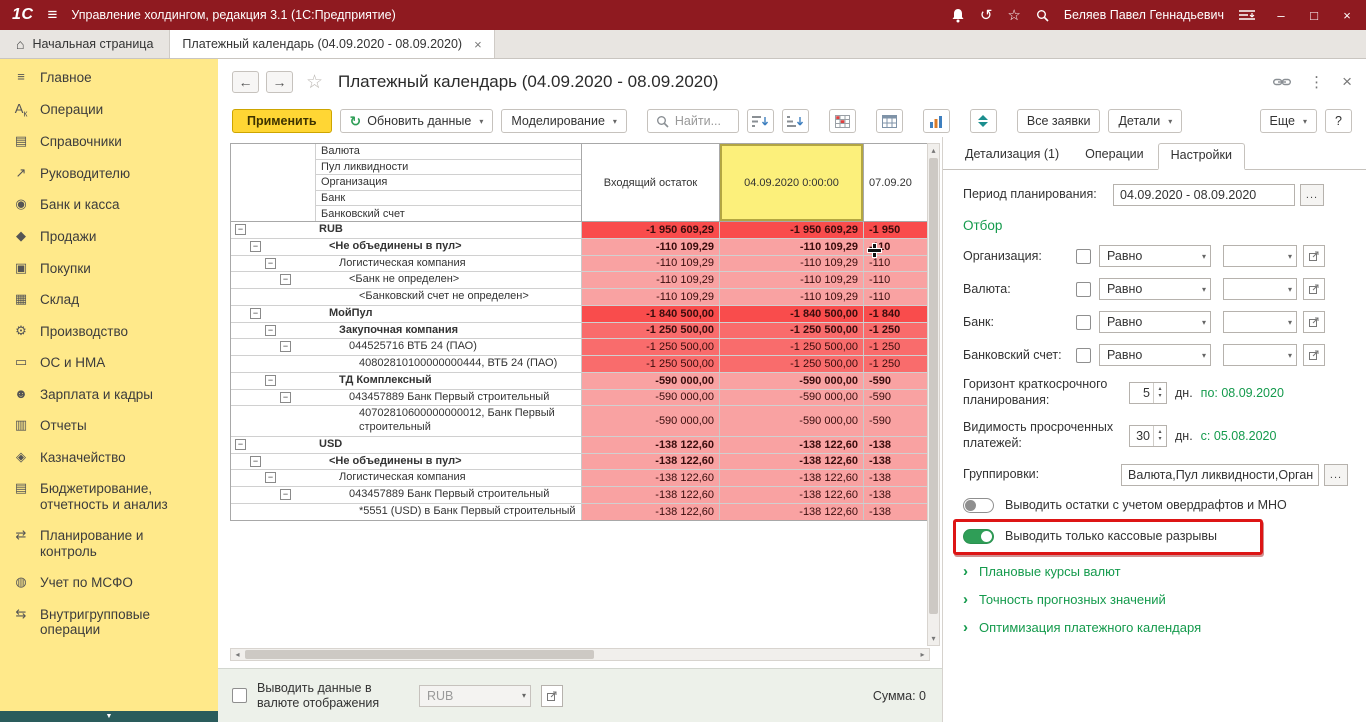 This screenshot has width=1366, height=722. What do you see at coordinates (416, 121) in the screenshot?
I see `refresh-data-button: ↻ Обновить данные ▾` at bounding box center [416, 121].